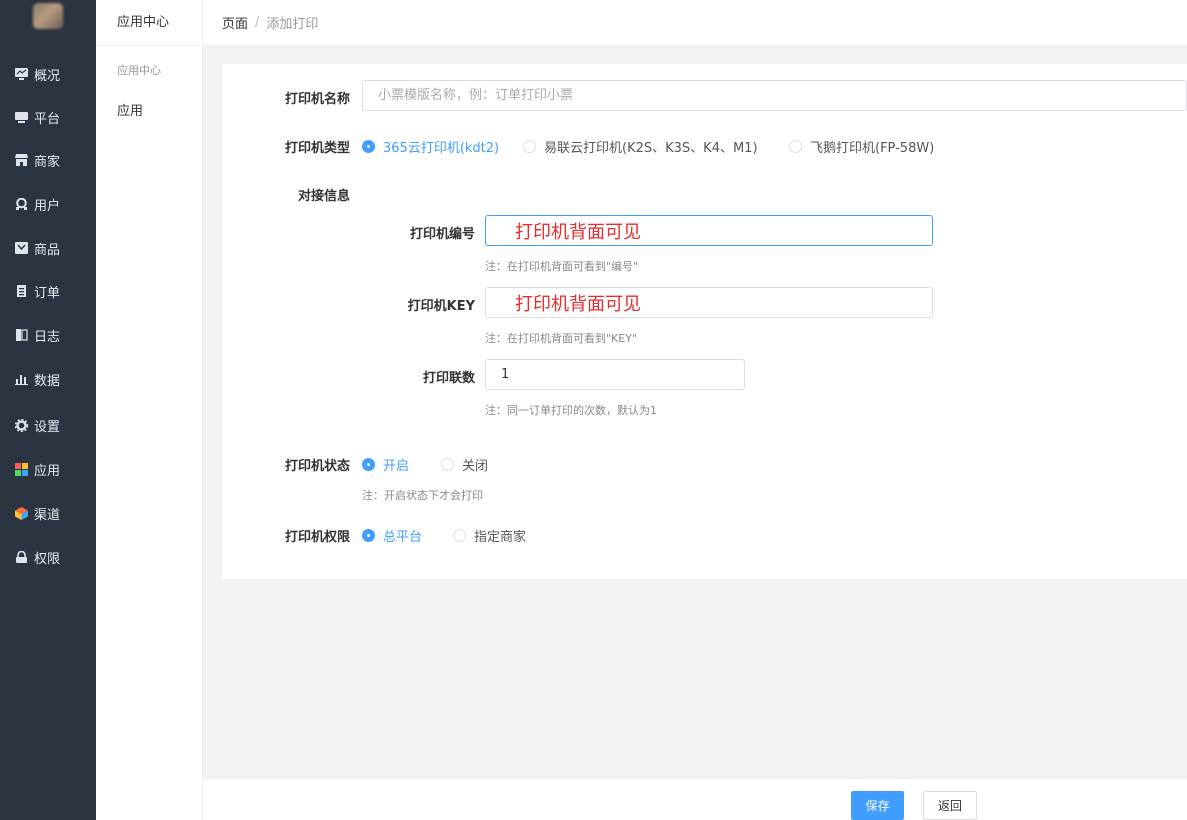 The height and width of the screenshot is (820, 1187). I want to click on sidebar-item-label: 订单, so click(47, 293).